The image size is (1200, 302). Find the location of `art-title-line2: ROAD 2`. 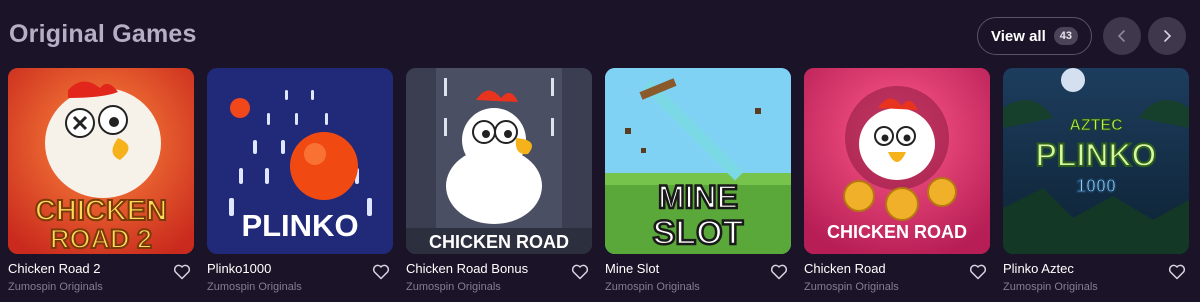

art-title-line2: ROAD 2 is located at coordinates (101, 239).